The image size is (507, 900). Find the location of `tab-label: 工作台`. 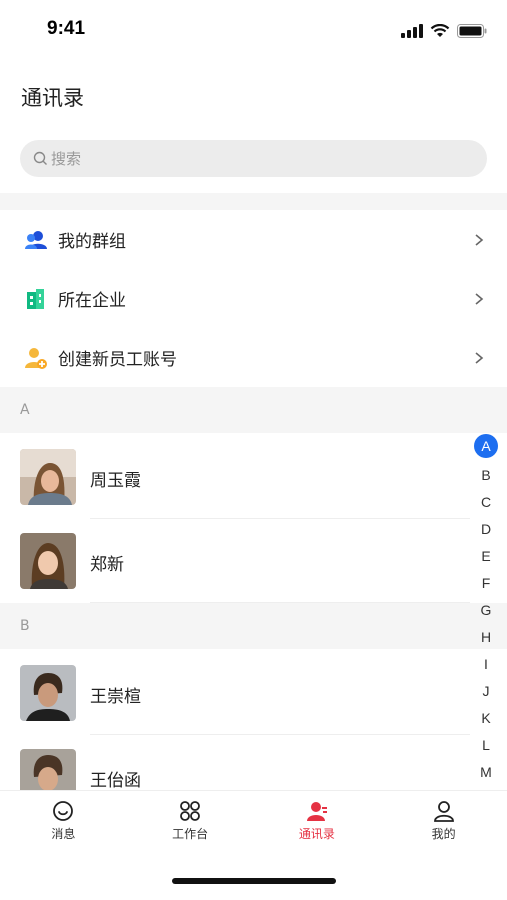

tab-label: 工作台 is located at coordinates (190, 834).